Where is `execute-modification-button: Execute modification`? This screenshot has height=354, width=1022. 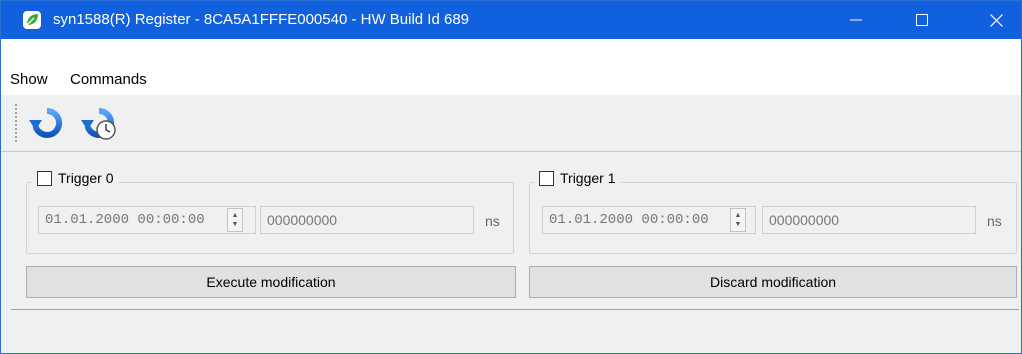 execute-modification-button: Execute modification is located at coordinates (271, 282).